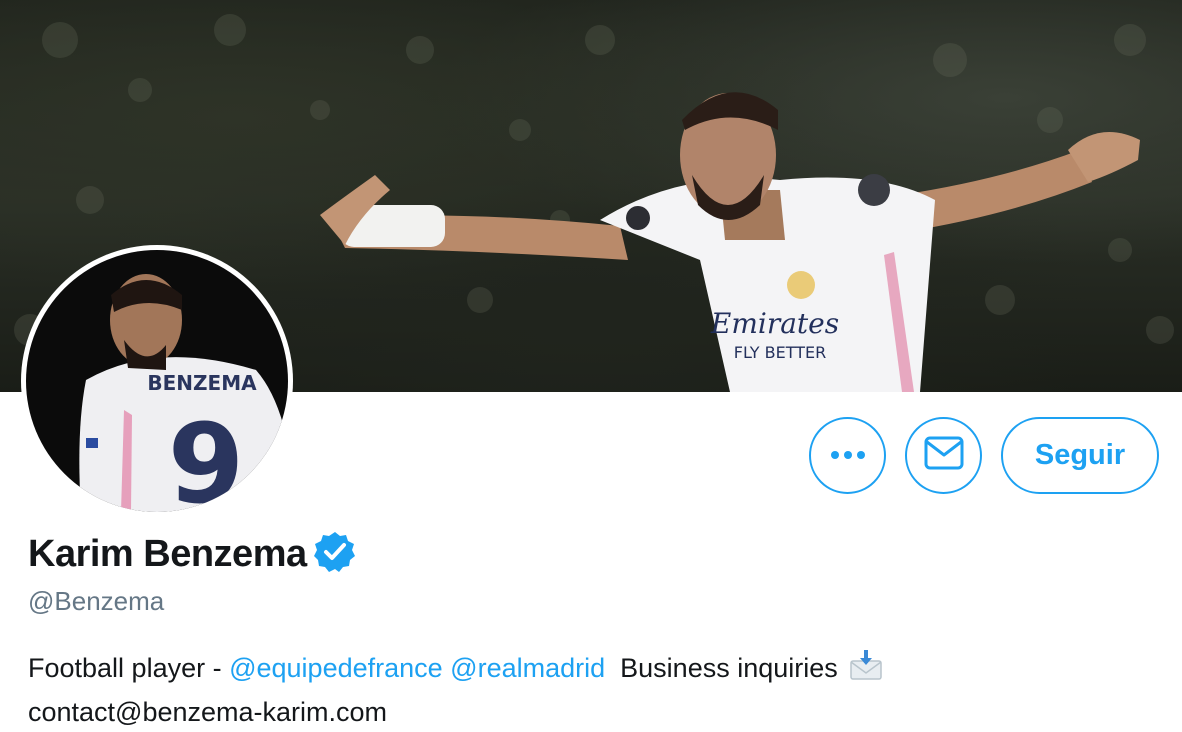  What do you see at coordinates (206, 456) in the screenshot?
I see `avatar-jersey-number: 9` at bounding box center [206, 456].